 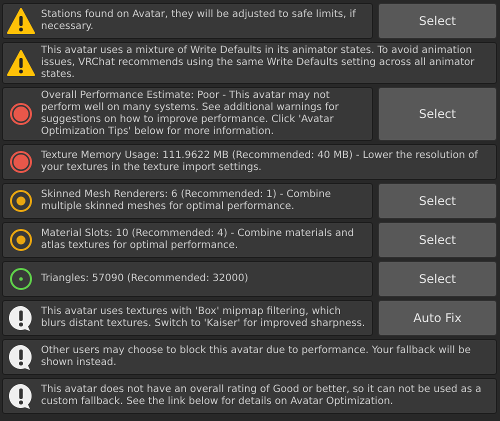 What do you see at coordinates (203, 318) in the screenshot?
I see `message-text: This avatar uses textures with 'Box' mipmap filtering, which blurs distant textures. Switch to 'Kaiser' for improved sharpness.` at bounding box center [203, 318].